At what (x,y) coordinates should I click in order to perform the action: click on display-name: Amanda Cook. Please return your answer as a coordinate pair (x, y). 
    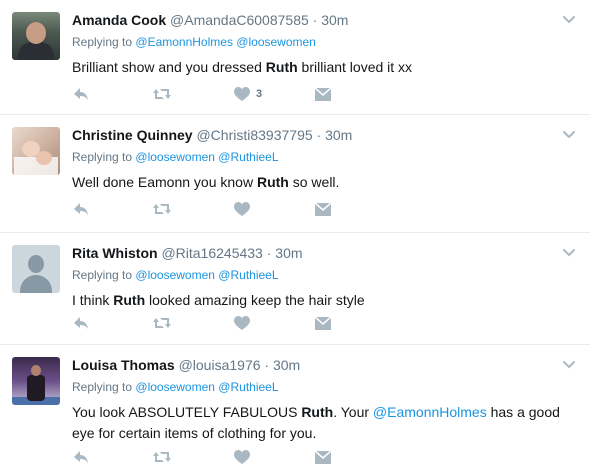
    Looking at the image, I should click on (119, 20).